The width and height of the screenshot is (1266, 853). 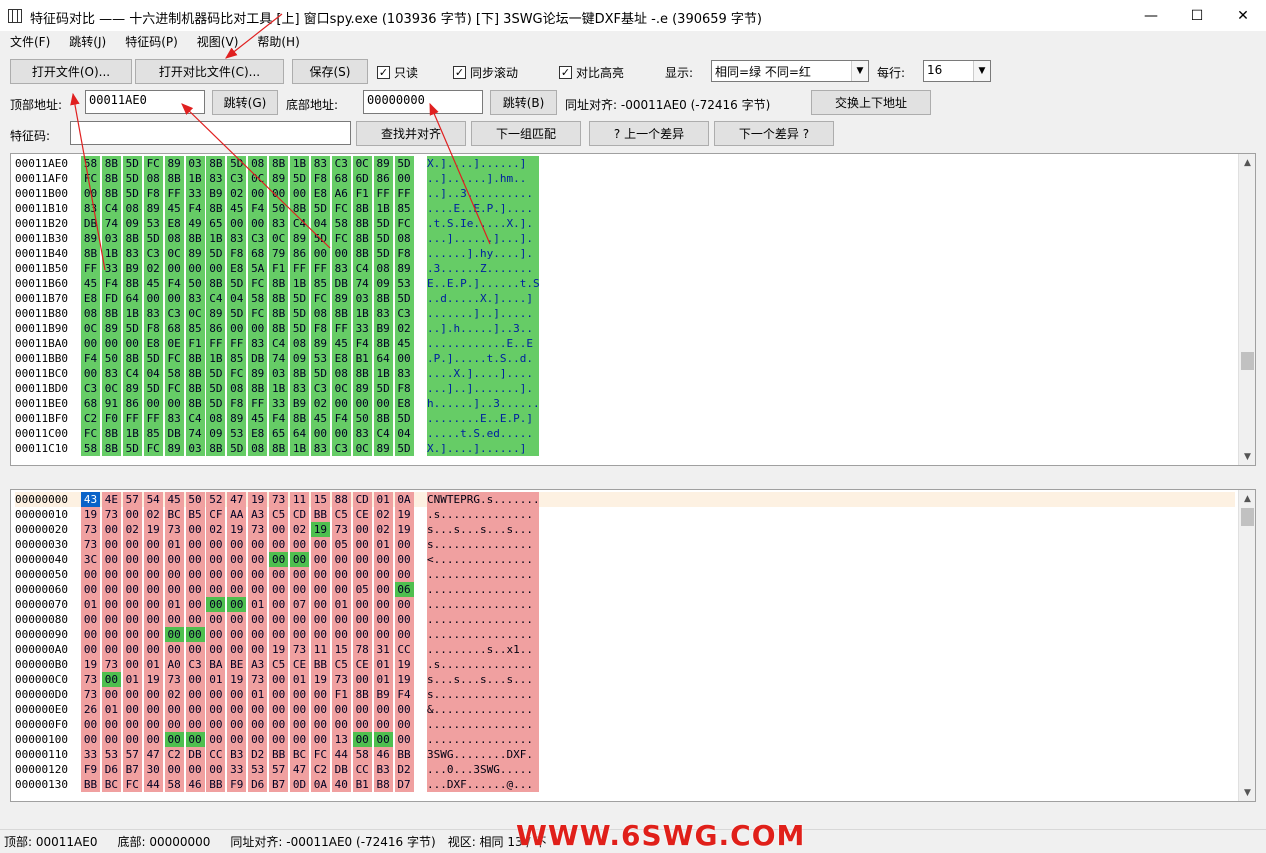 What do you see at coordinates (90, 448) in the screenshot?
I see `hex-byte: 58` at bounding box center [90, 448].